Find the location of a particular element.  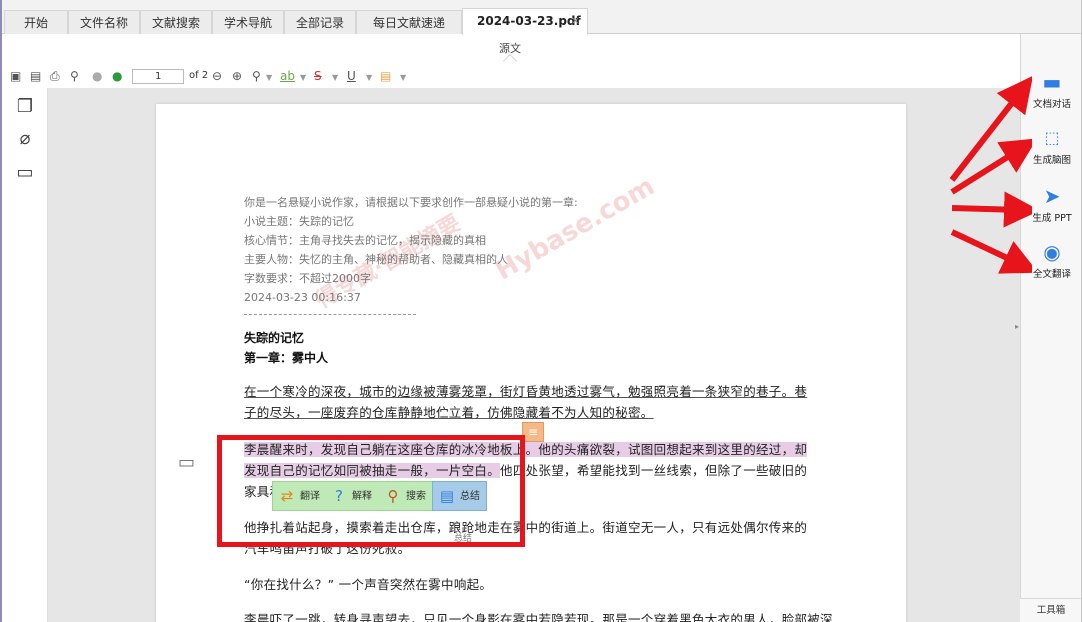

tab-label: 全部记录 is located at coordinates (319, 23).